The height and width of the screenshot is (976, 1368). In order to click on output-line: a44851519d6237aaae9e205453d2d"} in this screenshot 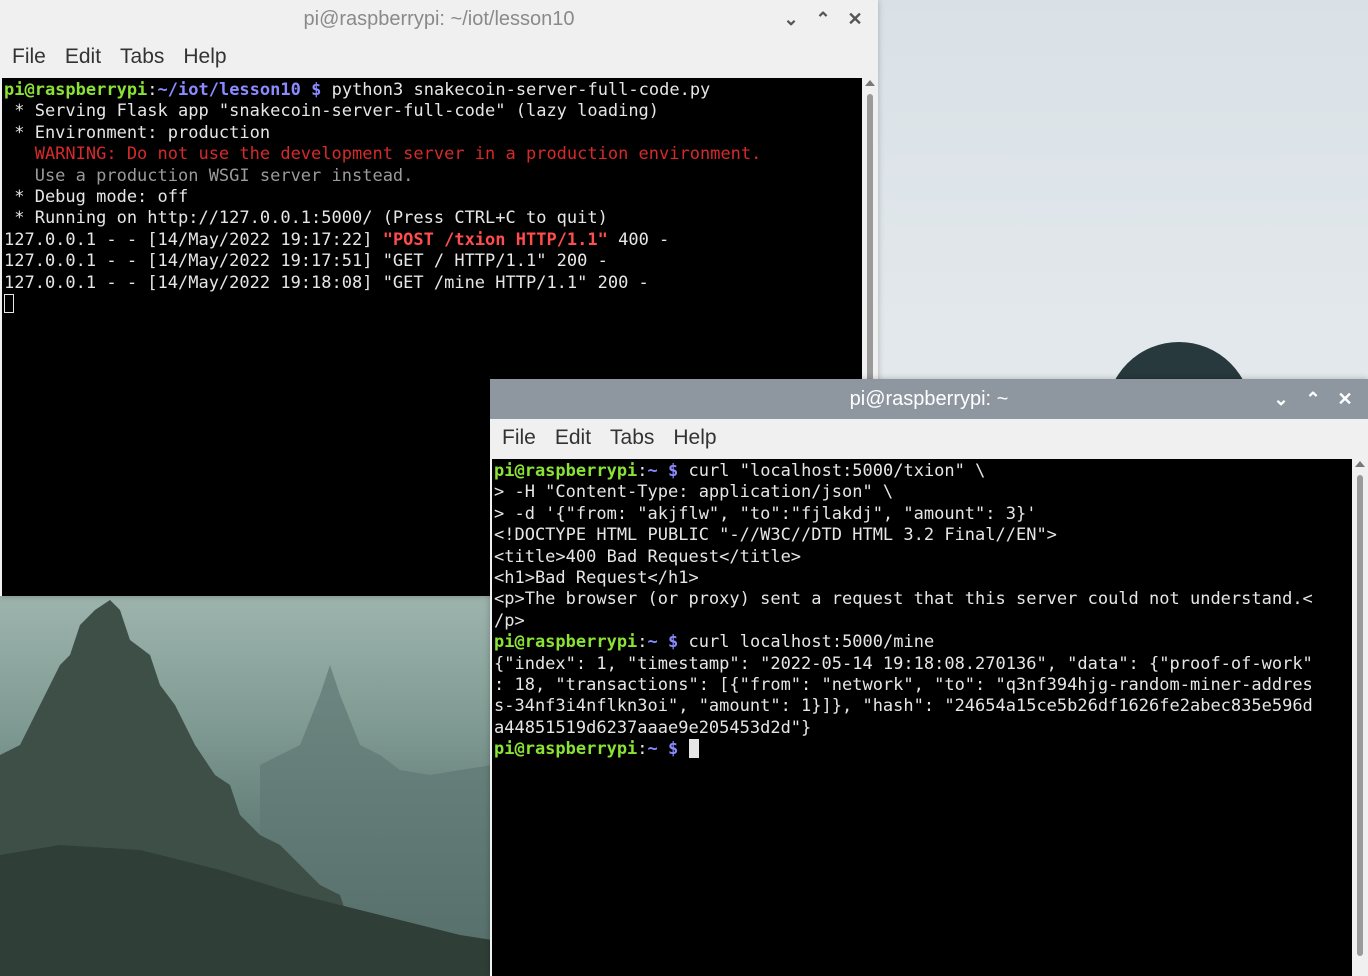, I will do `click(653, 727)`.